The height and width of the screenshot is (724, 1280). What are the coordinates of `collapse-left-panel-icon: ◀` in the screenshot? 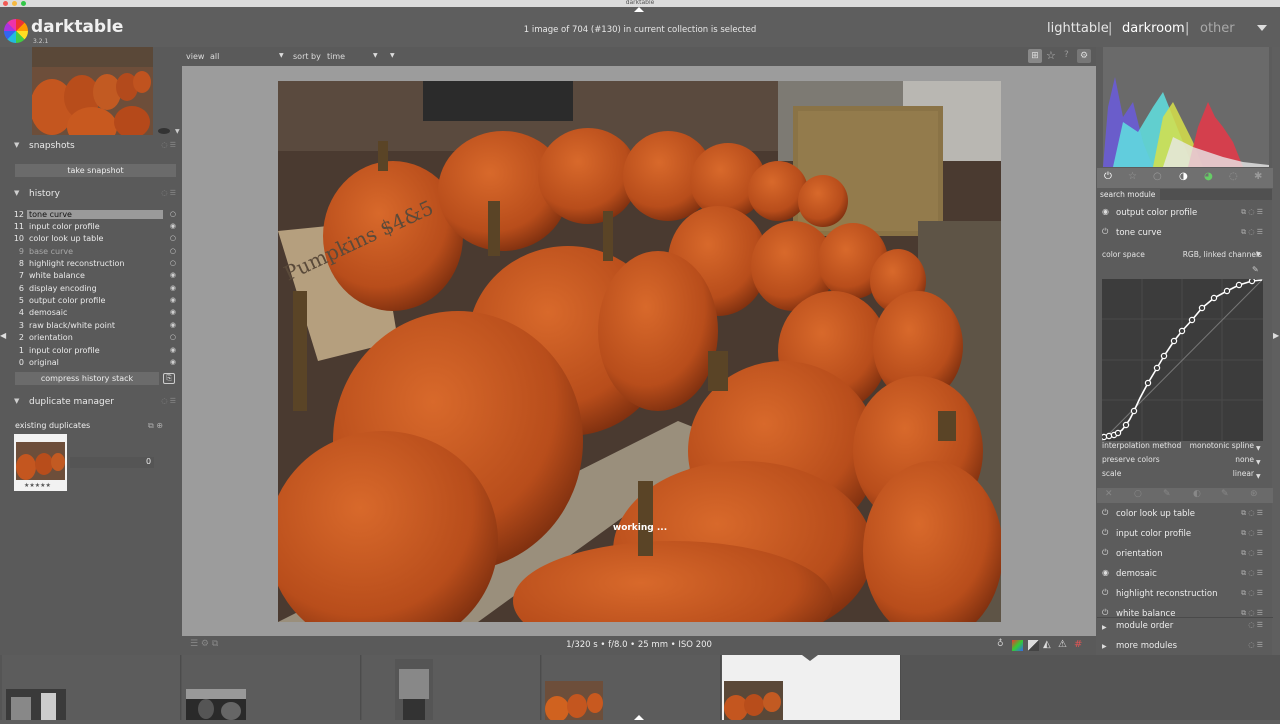 It's located at (3, 335).